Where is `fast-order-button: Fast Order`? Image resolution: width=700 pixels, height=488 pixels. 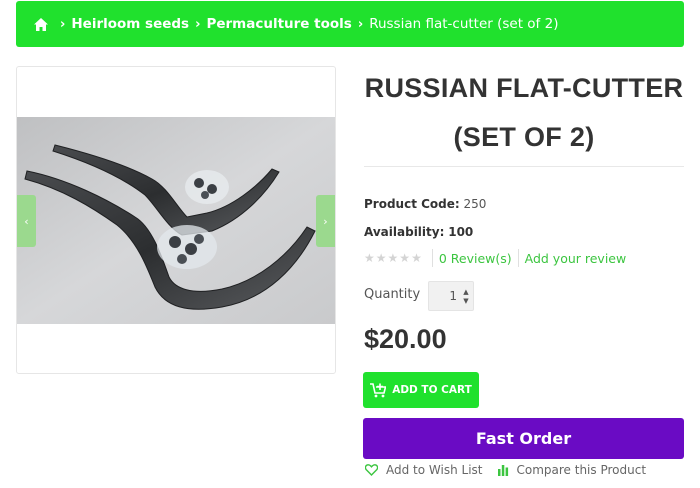
fast-order-button: Fast Order is located at coordinates (523, 438).